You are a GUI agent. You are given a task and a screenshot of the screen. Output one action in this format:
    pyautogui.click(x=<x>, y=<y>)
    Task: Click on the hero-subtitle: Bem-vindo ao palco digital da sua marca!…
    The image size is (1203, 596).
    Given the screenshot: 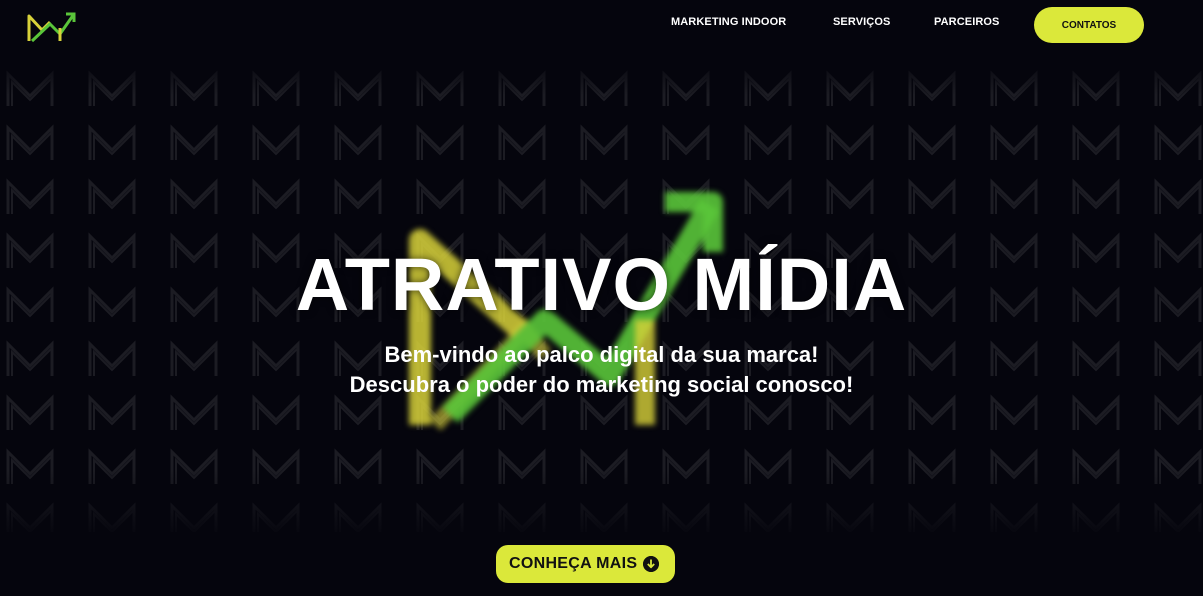 What is the action you would take?
    pyautogui.click(x=601, y=370)
    